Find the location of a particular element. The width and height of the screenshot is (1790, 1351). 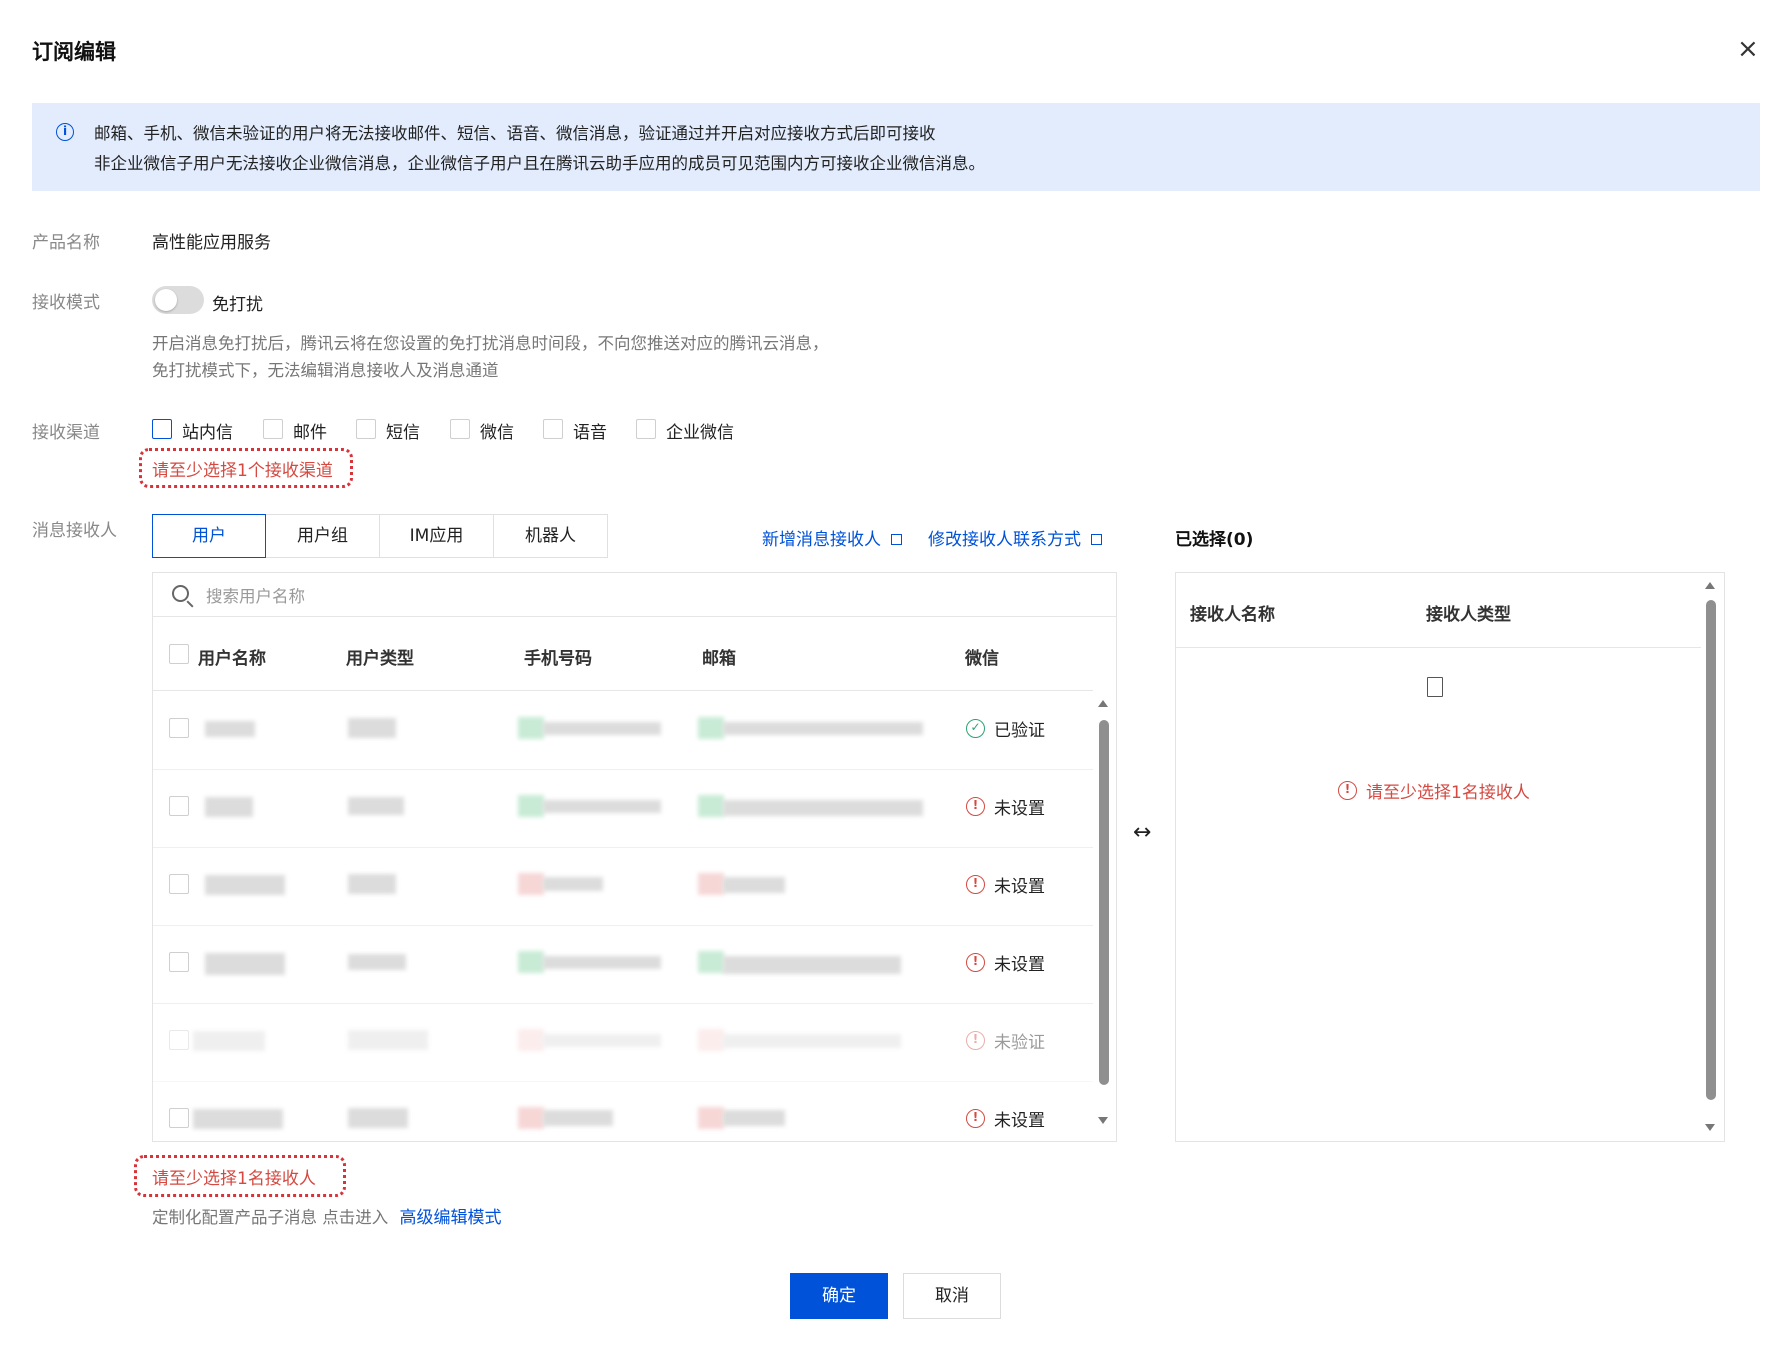

channel-option-wecom: 企业微信 is located at coordinates (700, 433).